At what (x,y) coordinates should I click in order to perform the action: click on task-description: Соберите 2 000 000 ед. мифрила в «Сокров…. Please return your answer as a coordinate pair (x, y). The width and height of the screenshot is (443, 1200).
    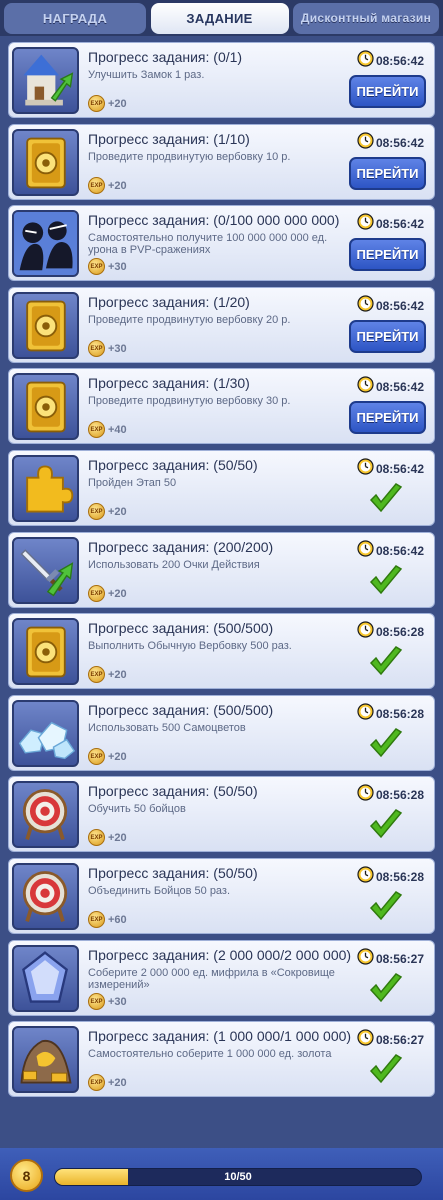
    Looking at the image, I should click on (211, 979).